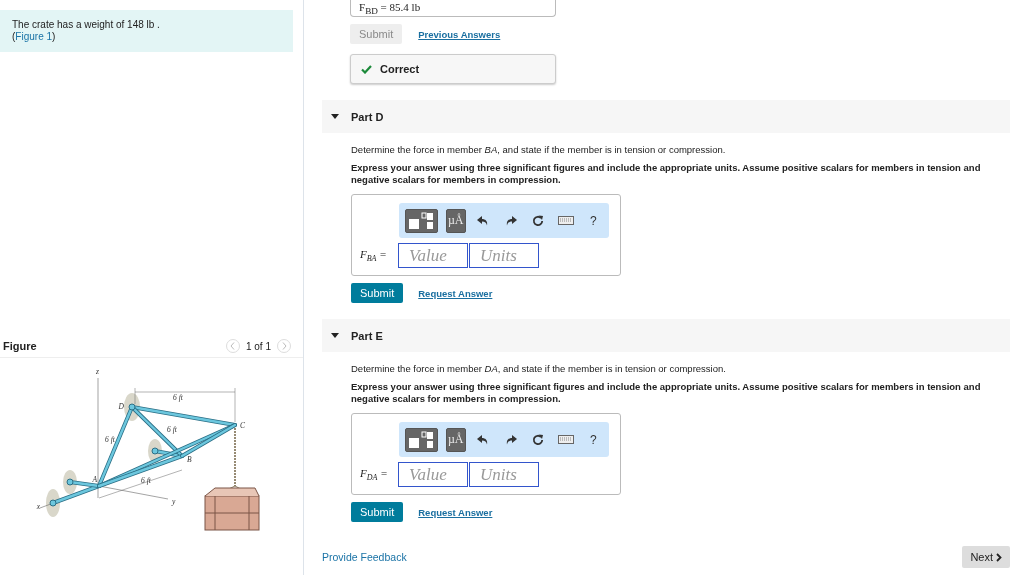 The width and height of the screenshot is (1024, 575). Describe the element at coordinates (364, 557) in the screenshot. I see `provide-feedback-link: Provide Feedback` at that location.